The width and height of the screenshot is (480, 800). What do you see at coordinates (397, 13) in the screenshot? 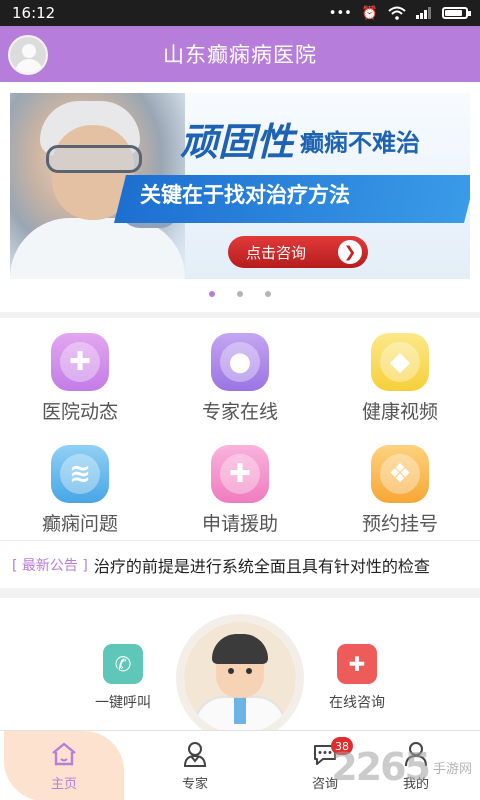
I see `wifi-icon` at bounding box center [397, 13].